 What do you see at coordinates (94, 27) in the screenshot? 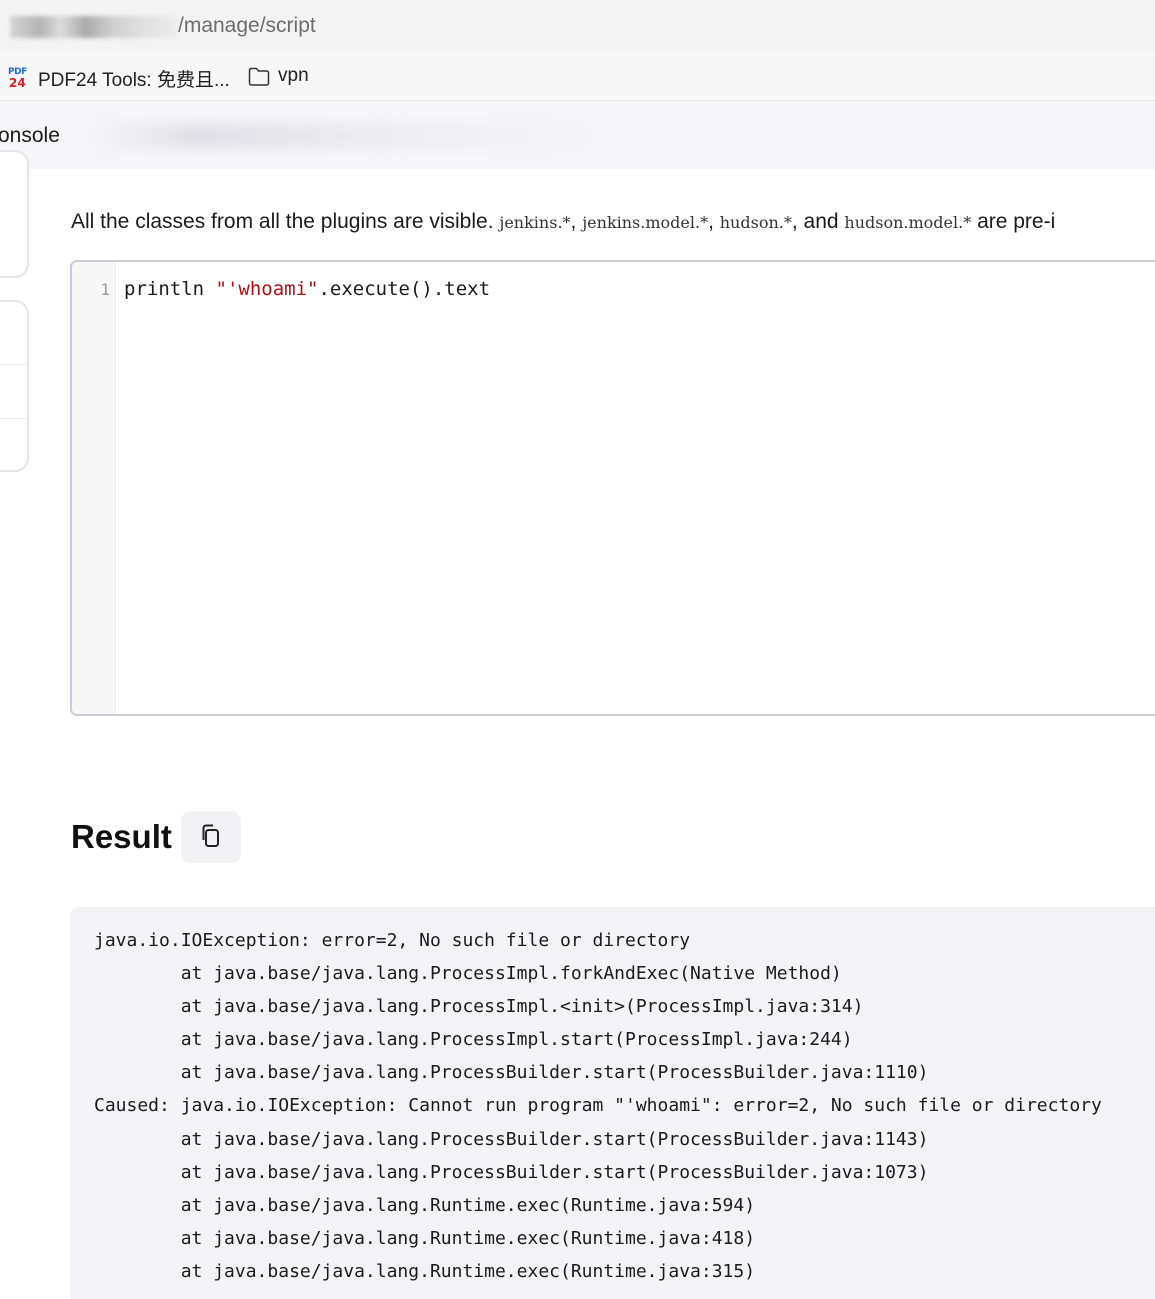
I see `blurred-host` at bounding box center [94, 27].